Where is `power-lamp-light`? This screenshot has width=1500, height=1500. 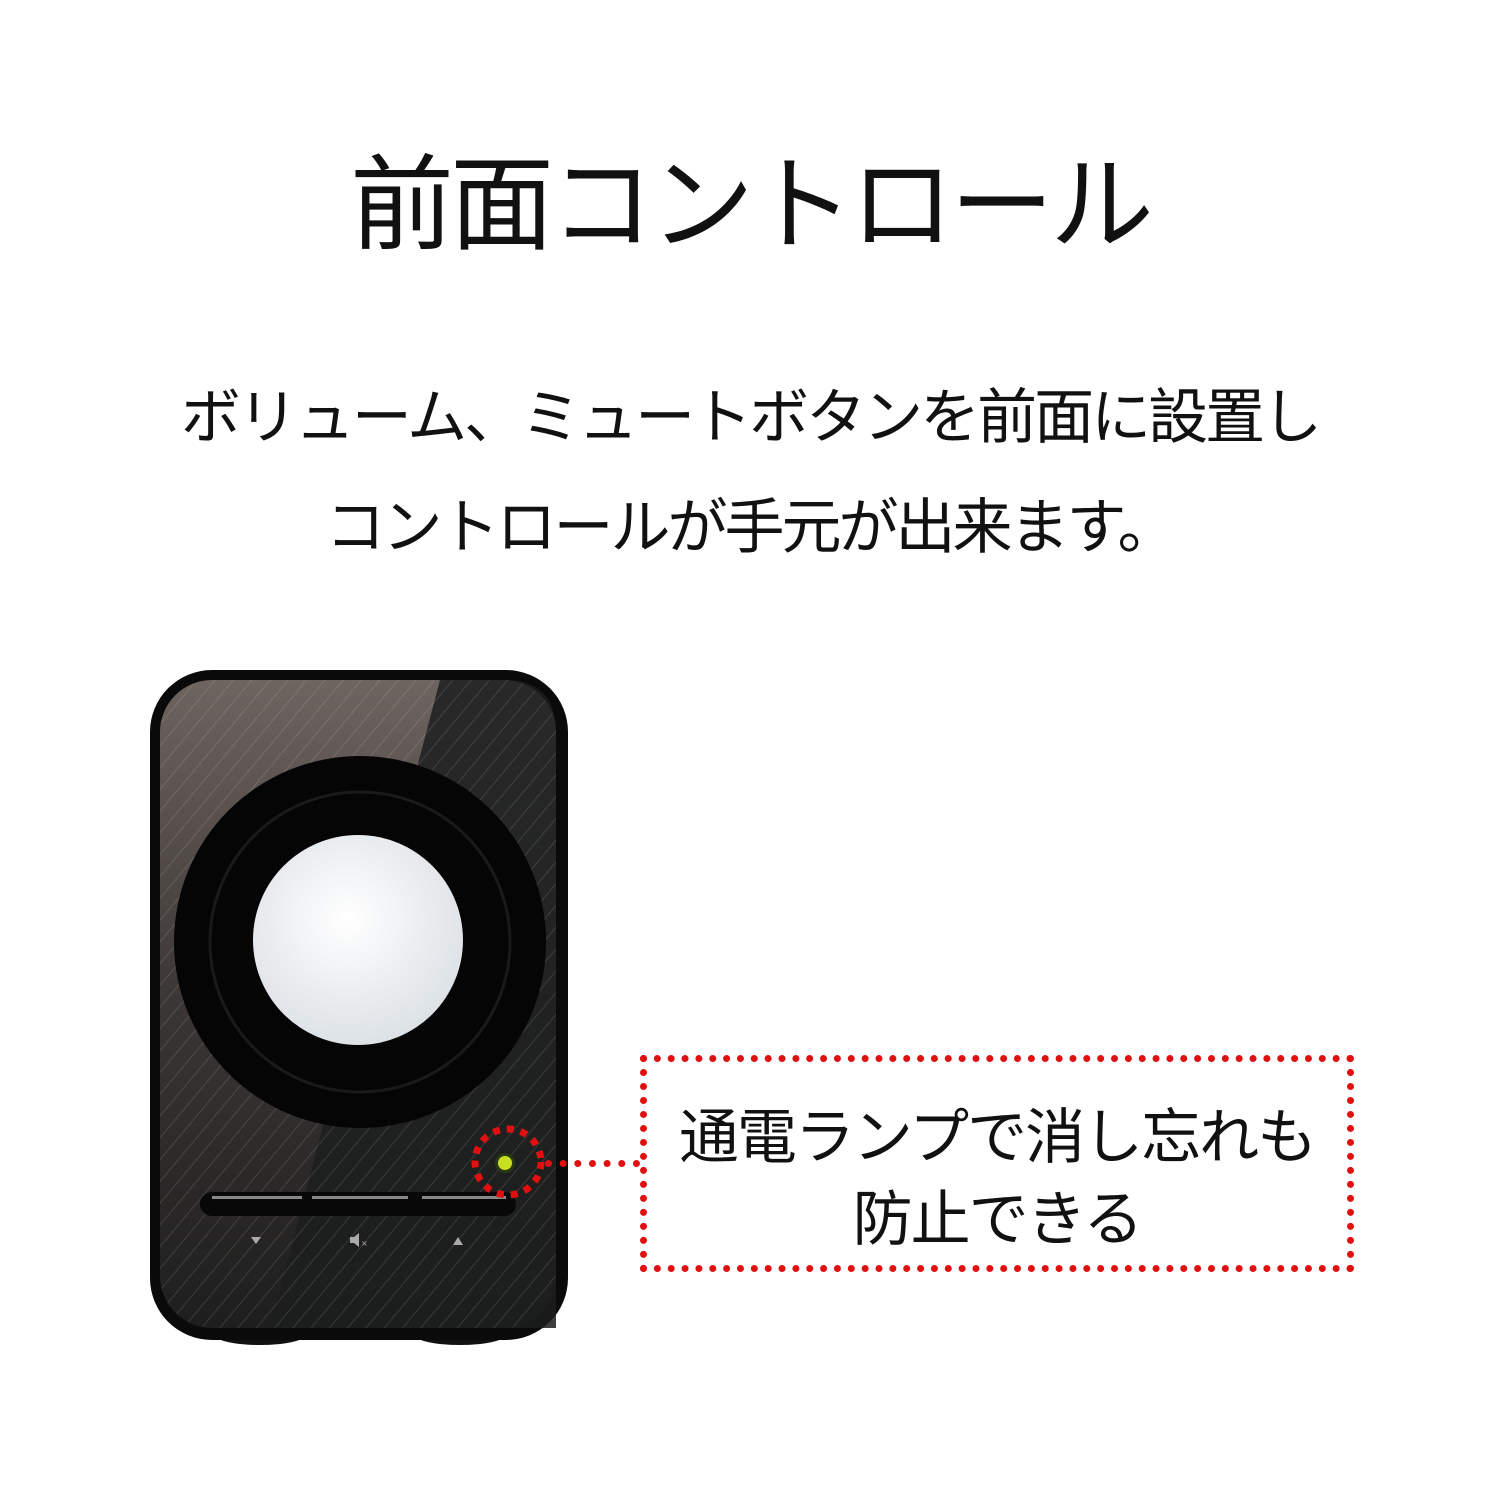
power-lamp-light is located at coordinates (505, 1163).